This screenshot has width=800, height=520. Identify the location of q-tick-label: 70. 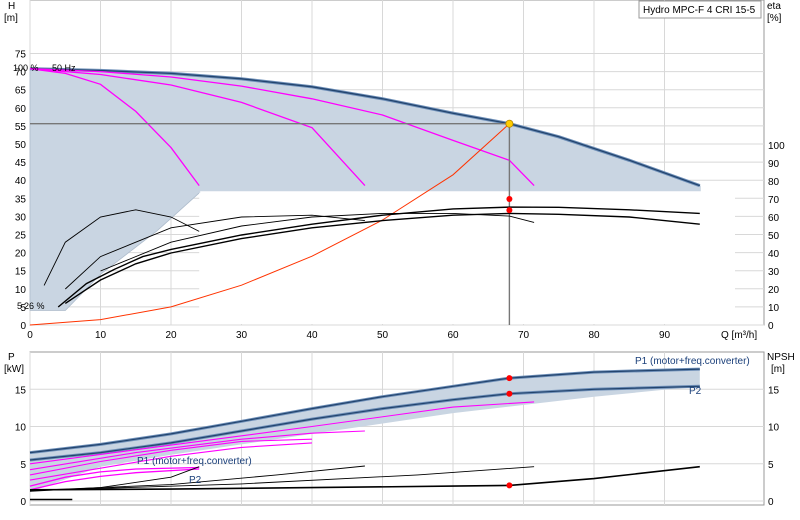
(524, 335).